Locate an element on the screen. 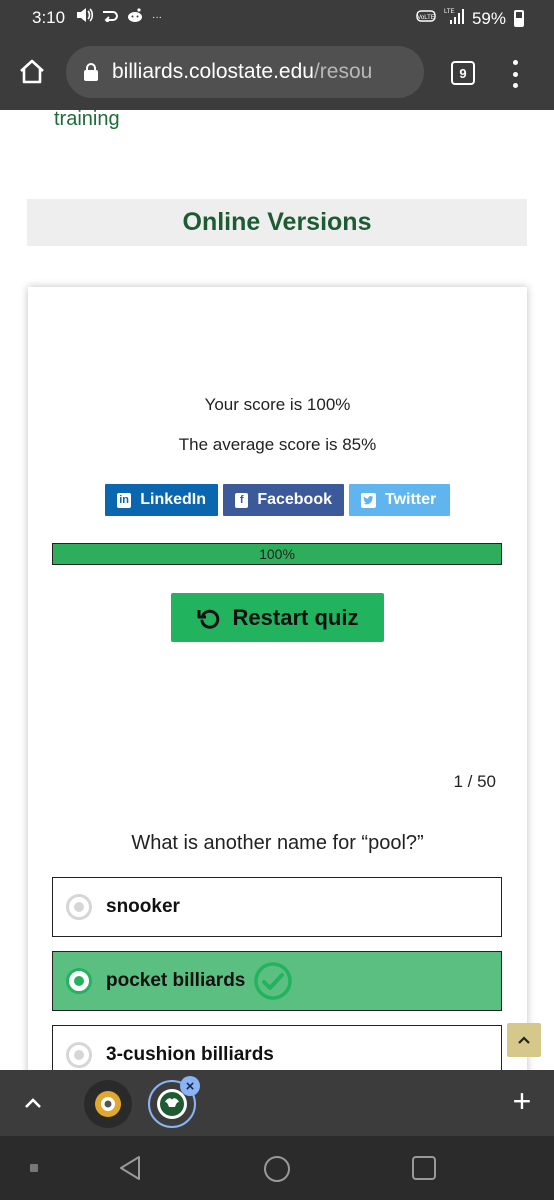  twitter-label: Twitter is located at coordinates (411, 499).